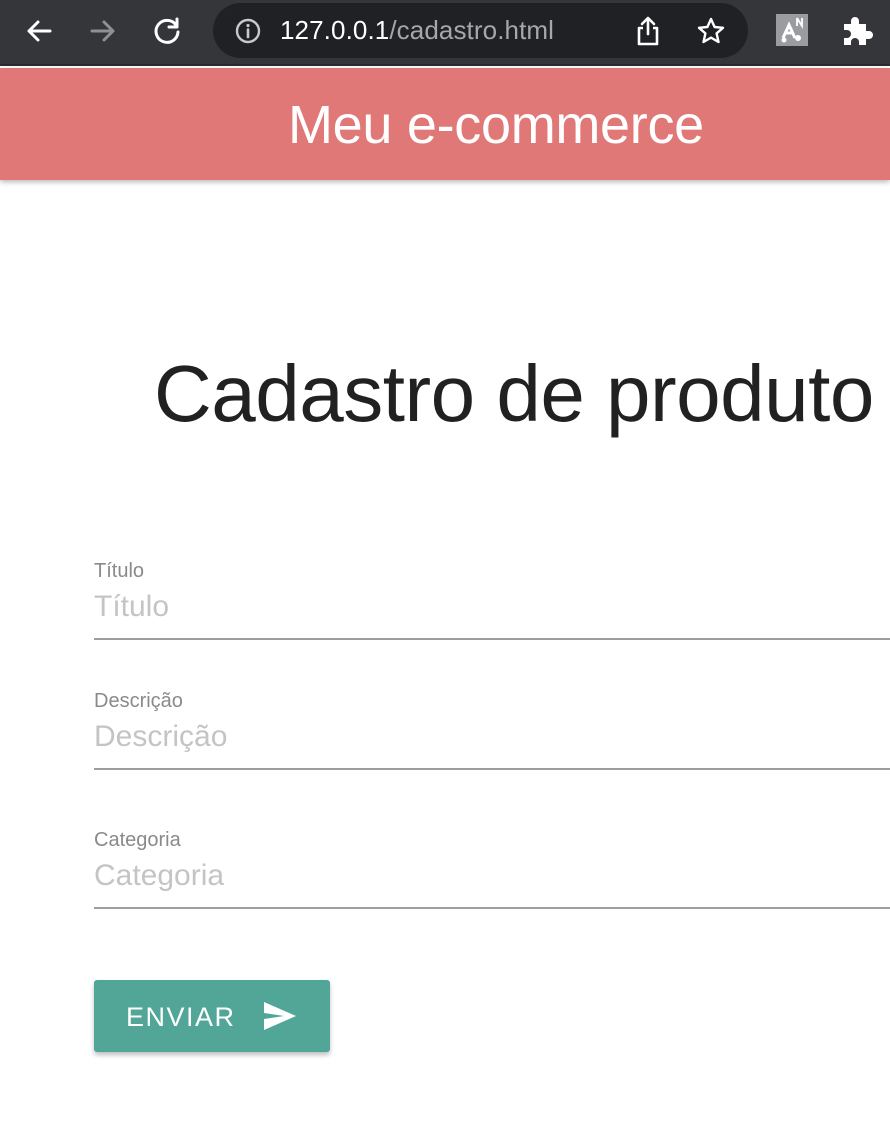 This screenshot has width=890, height=1132. I want to click on extension-icon, so click(792, 30).